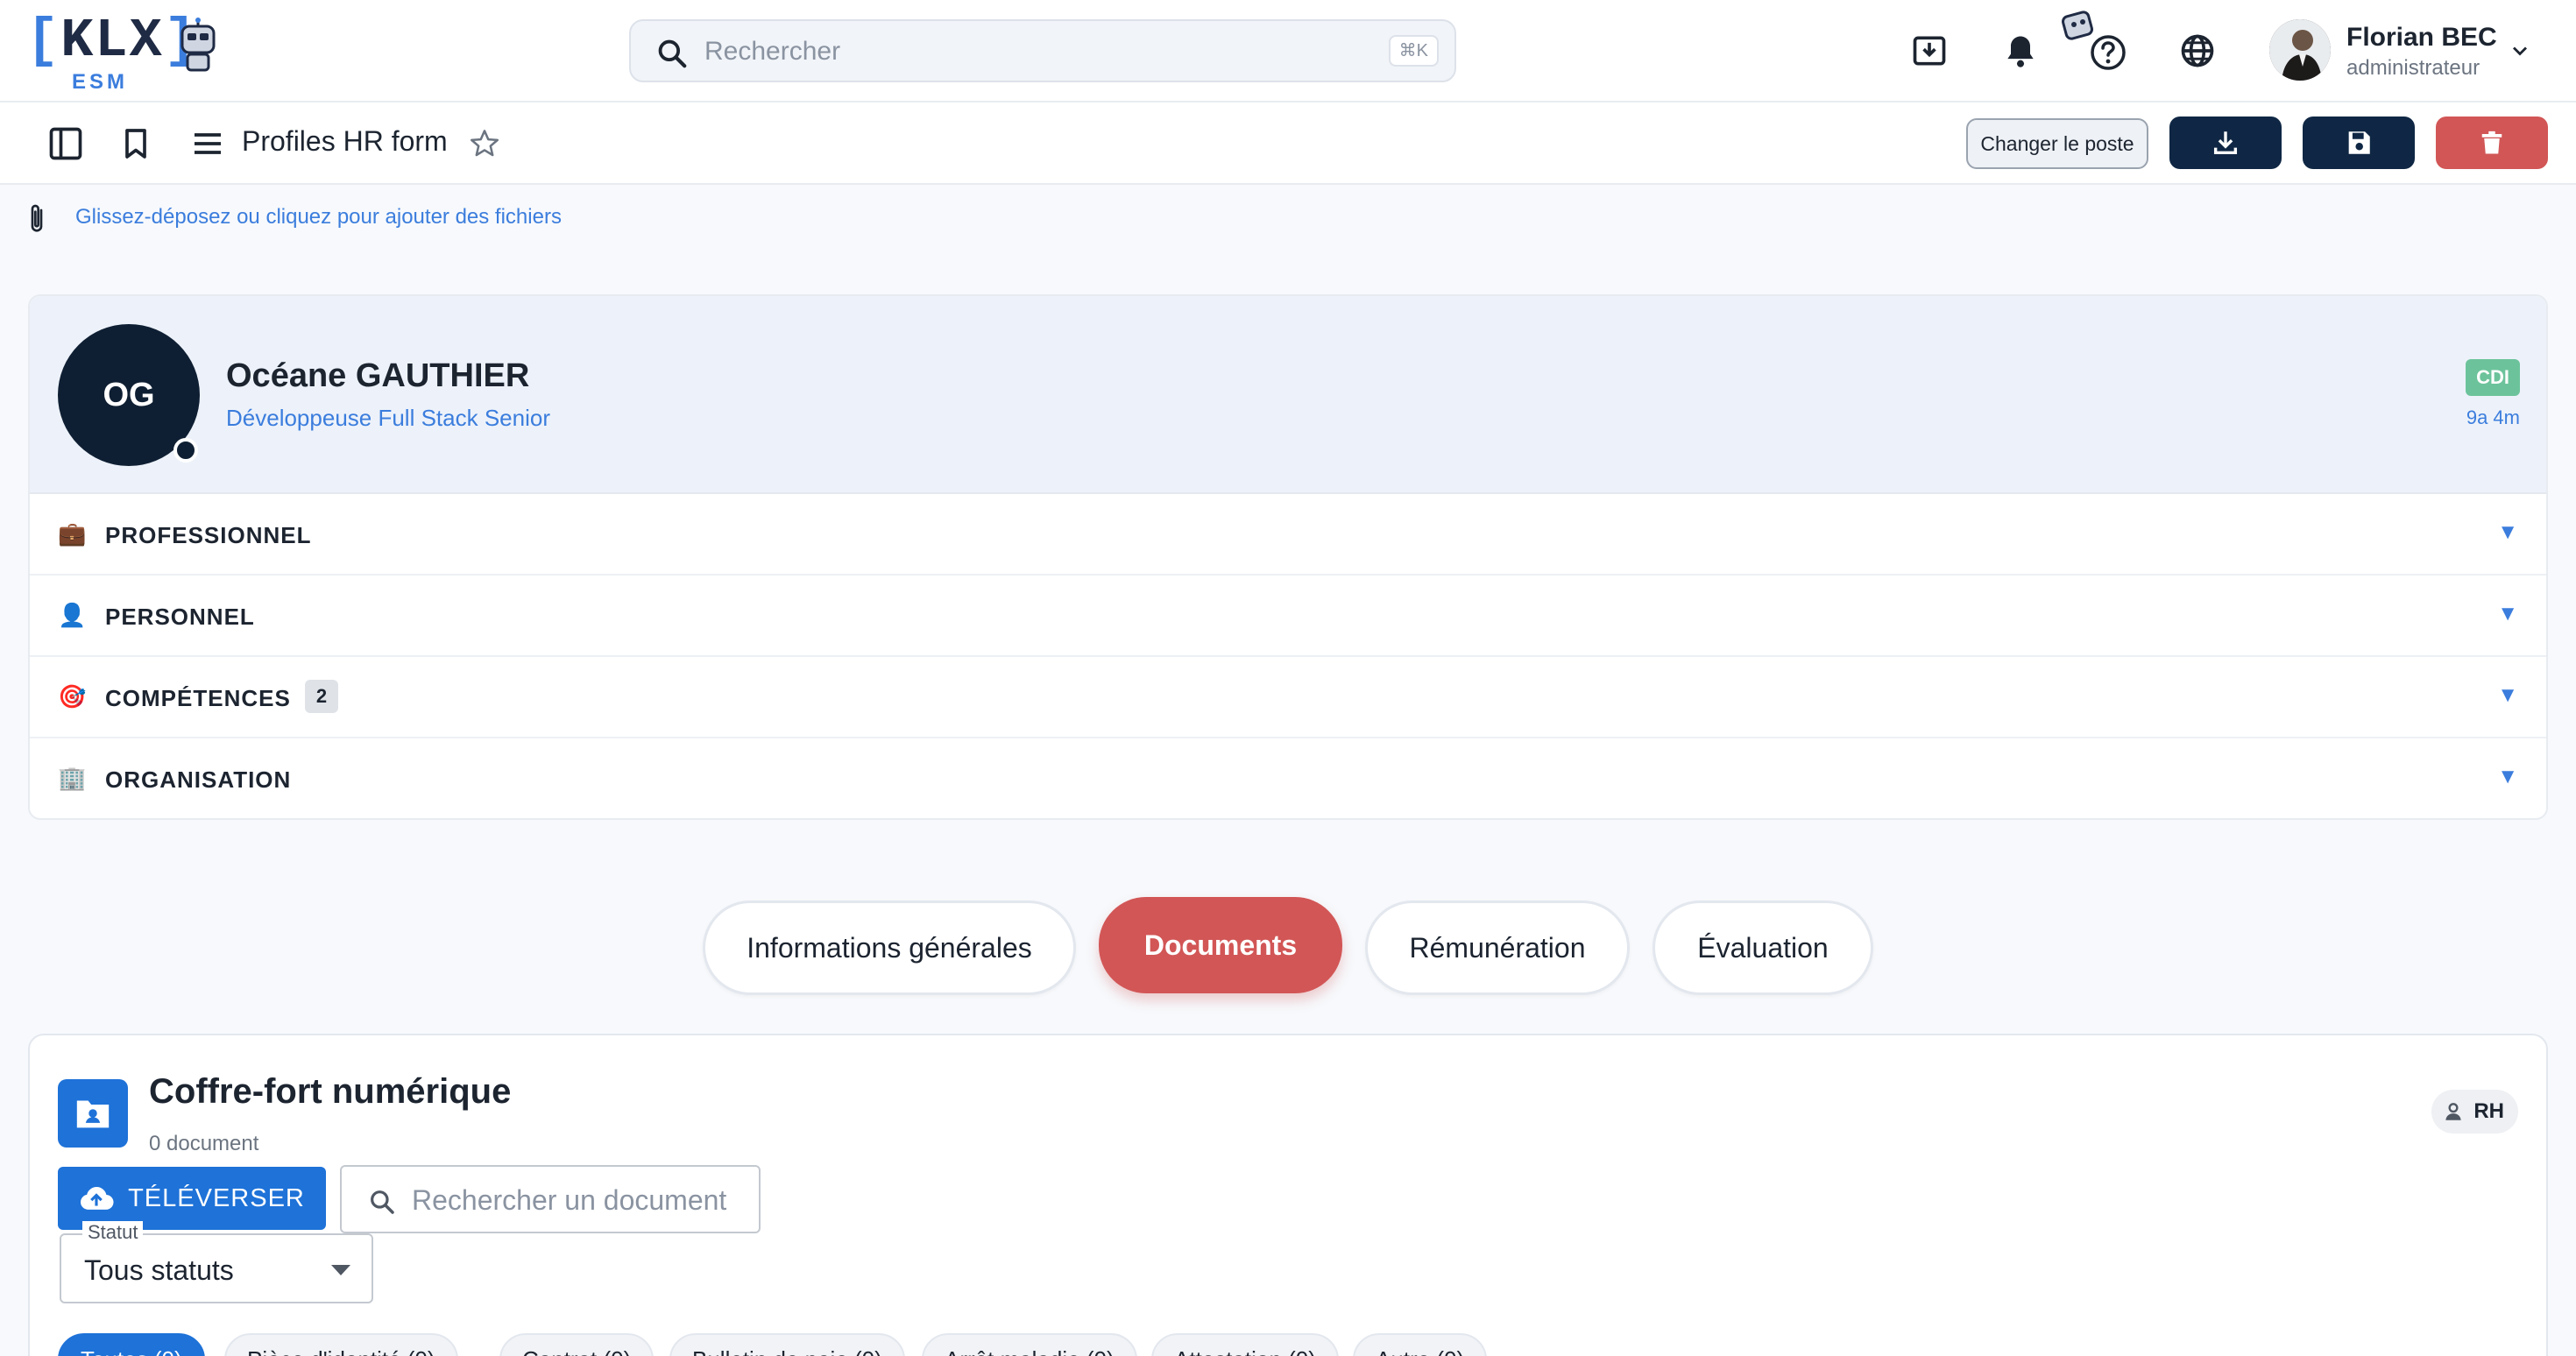 The image size is (2576, 1356). What do you see at coordinates (1420, 1344) in the screenshot?
I see `filter-chip-other: Autre (0)` at bounding box center [1420, 1344].